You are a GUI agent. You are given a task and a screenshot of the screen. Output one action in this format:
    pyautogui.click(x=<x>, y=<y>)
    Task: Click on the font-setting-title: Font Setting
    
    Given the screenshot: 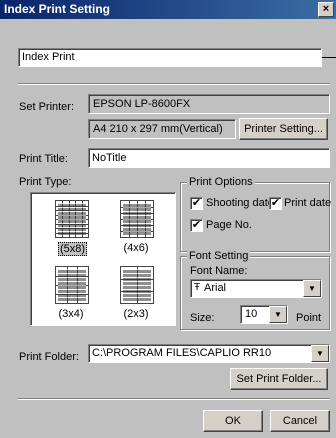 What is the action you would take?
    pyautogui.click(x=219, y=256)
    